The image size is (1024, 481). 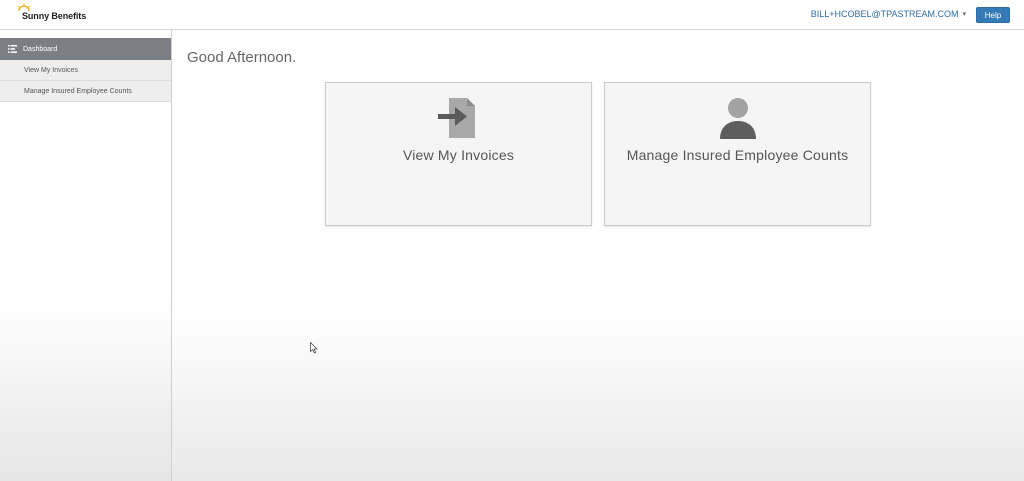 What do you see at coordinates (964, 14) in the screenshot?
I see `caret-down-icon: ▾` at bounding box center [964, 14].